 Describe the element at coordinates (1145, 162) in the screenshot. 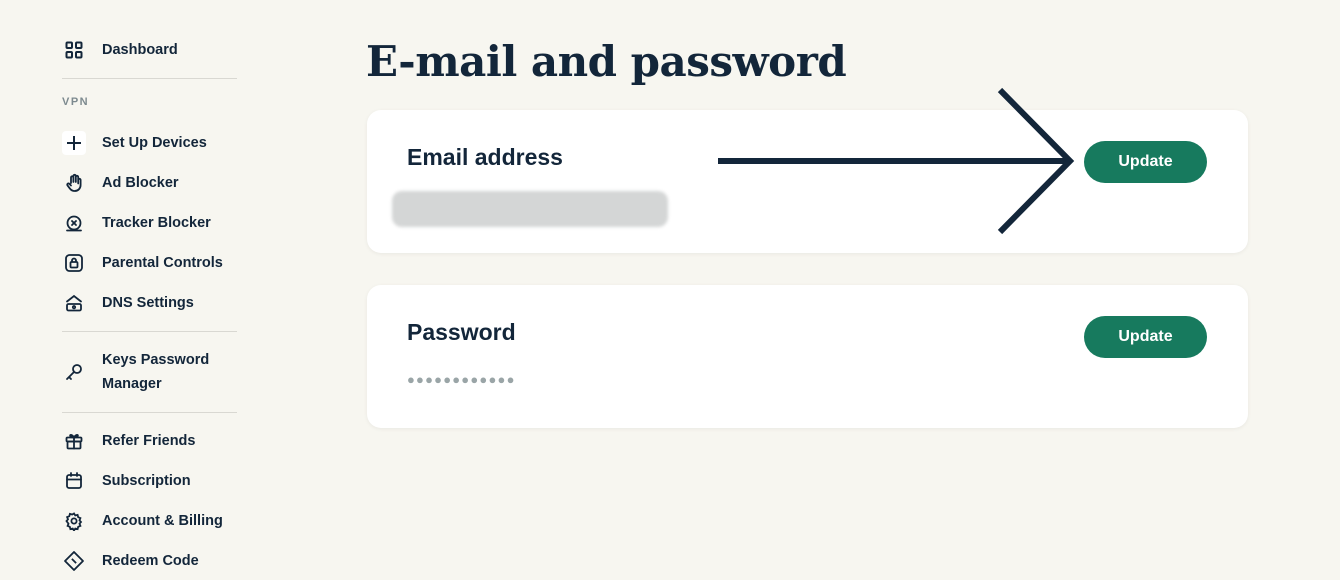

I see `update-email-button: Update` at that location.